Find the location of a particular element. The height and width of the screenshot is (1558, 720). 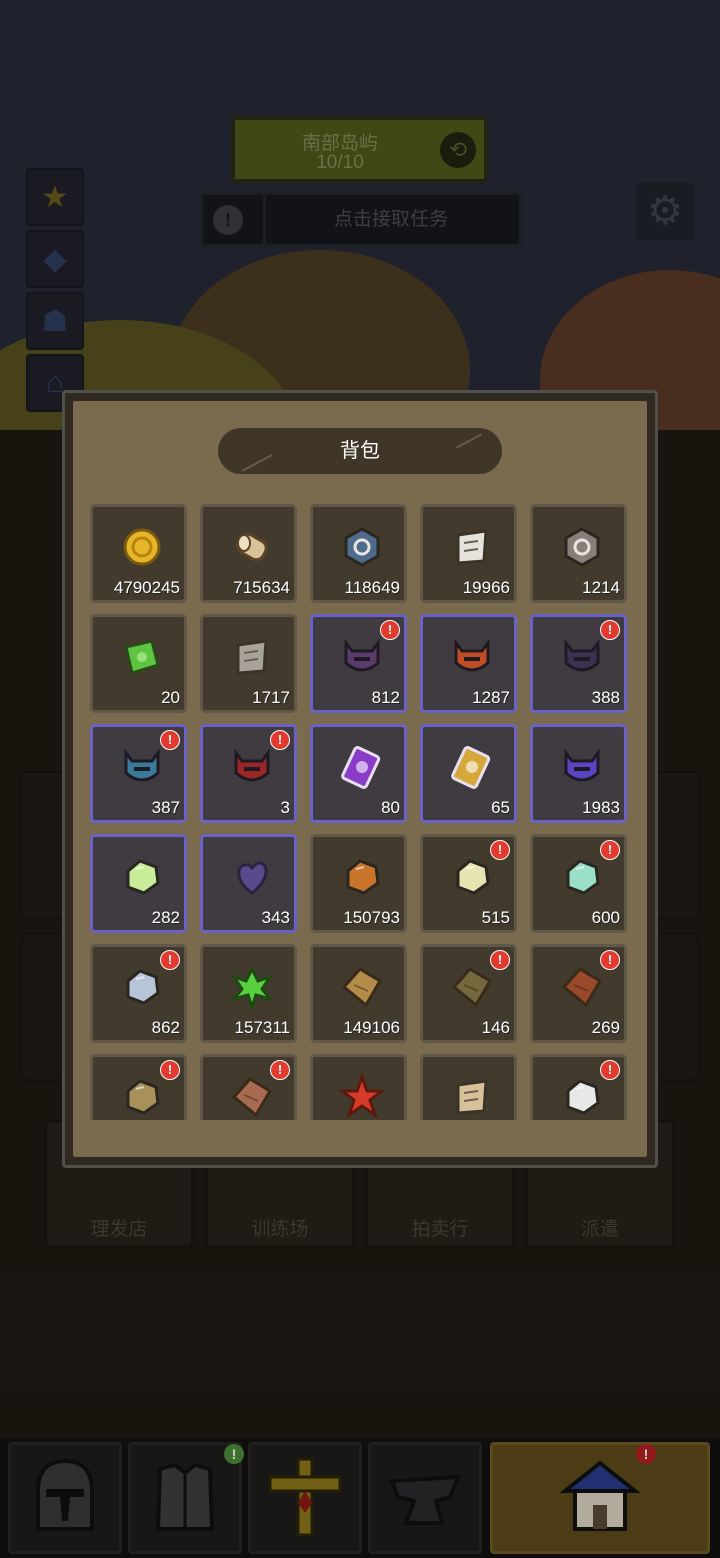

sand-ore-icon is located at coordinates (142, 1096).